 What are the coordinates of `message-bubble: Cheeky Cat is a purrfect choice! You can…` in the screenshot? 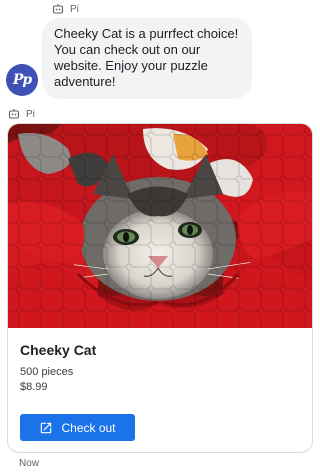 It's located at (147, 58).